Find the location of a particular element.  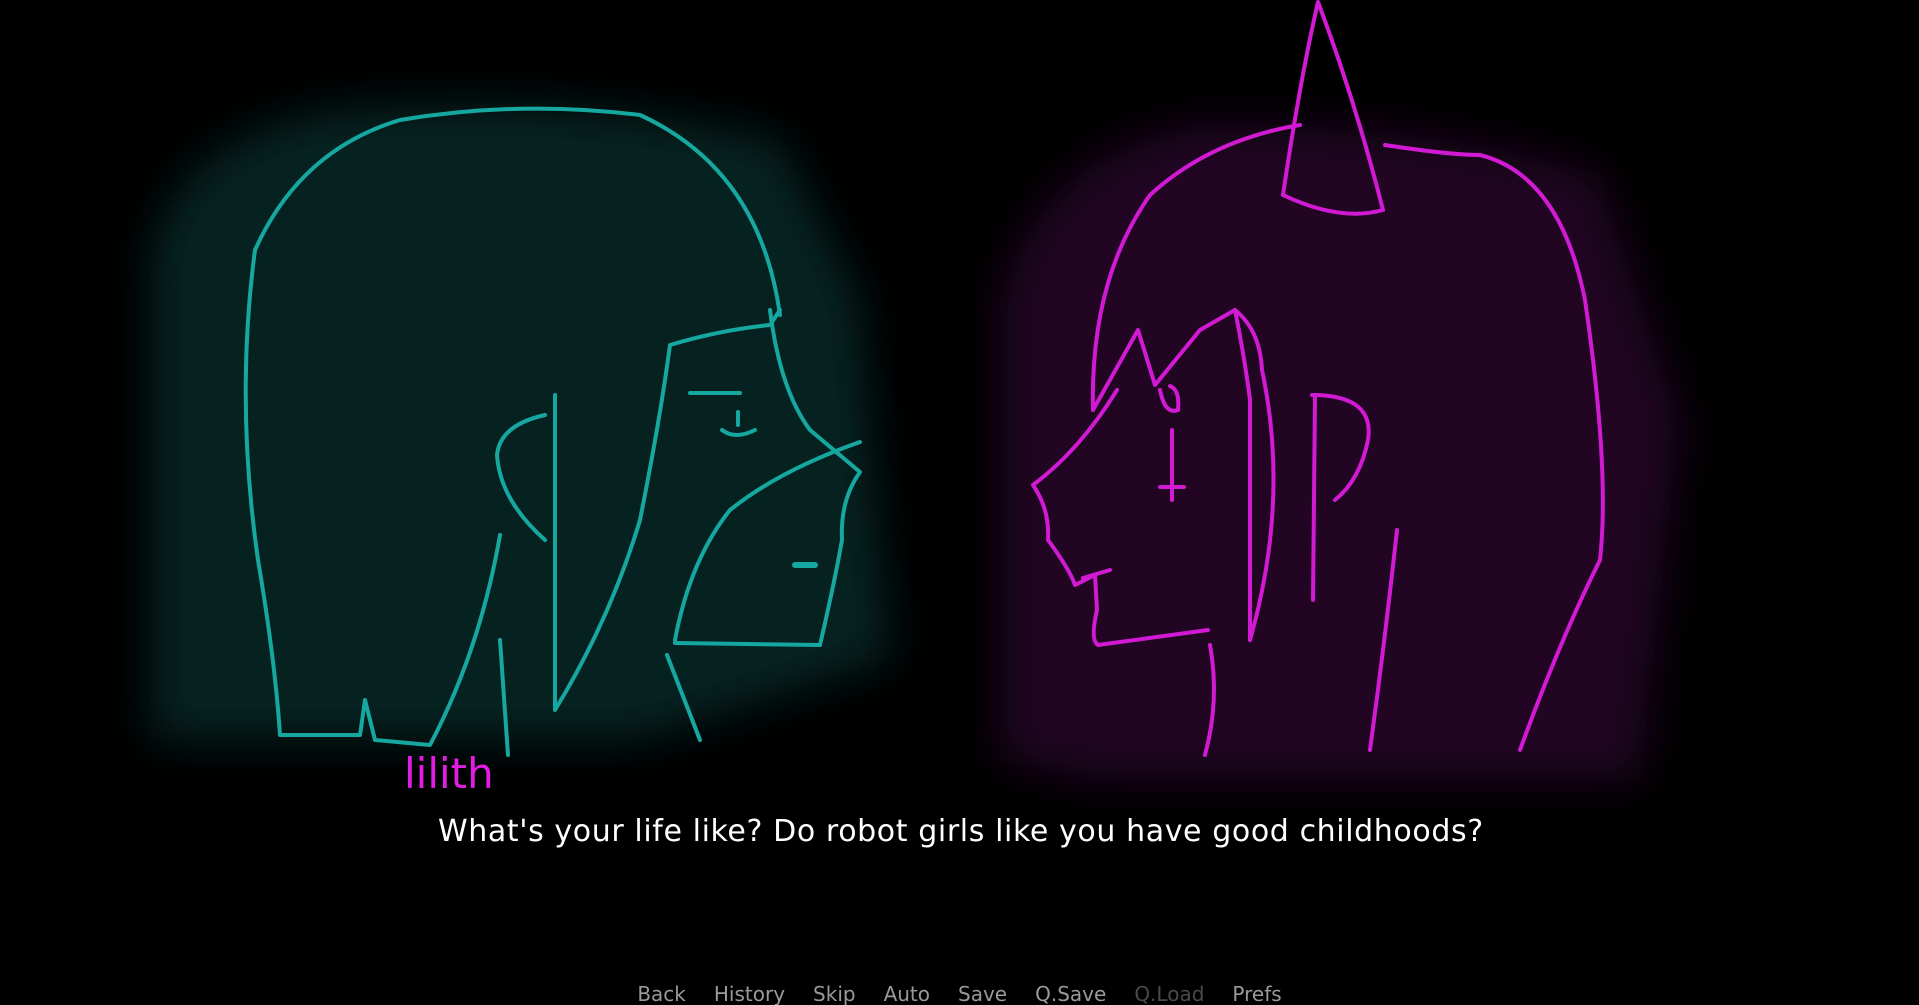

prefs-button: Prefs is located at coordinates (1256, 993).